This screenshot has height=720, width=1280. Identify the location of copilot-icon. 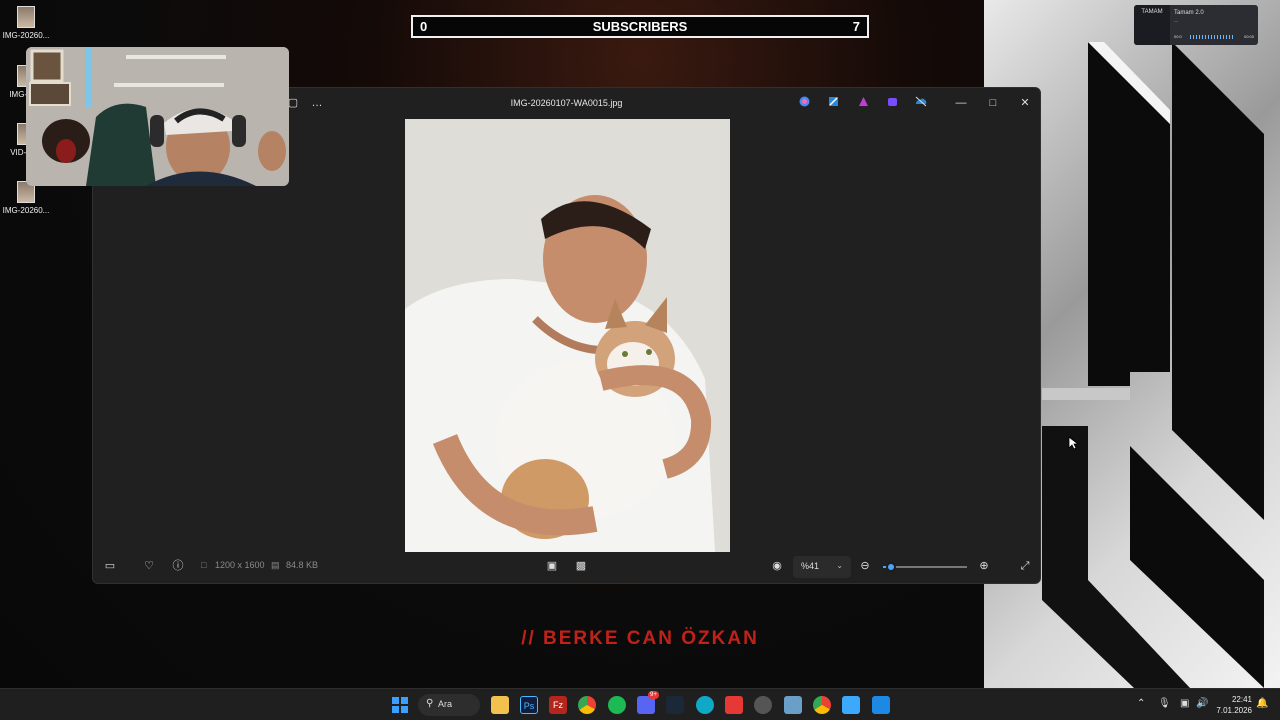
(804, 103).